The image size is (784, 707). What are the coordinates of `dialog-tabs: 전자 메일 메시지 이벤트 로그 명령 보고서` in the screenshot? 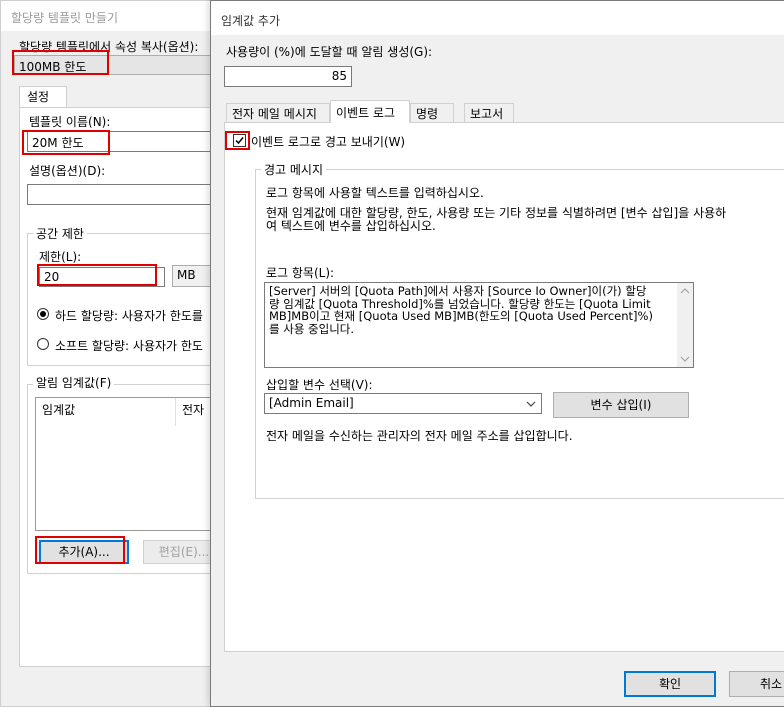 It's located at (505, 111).